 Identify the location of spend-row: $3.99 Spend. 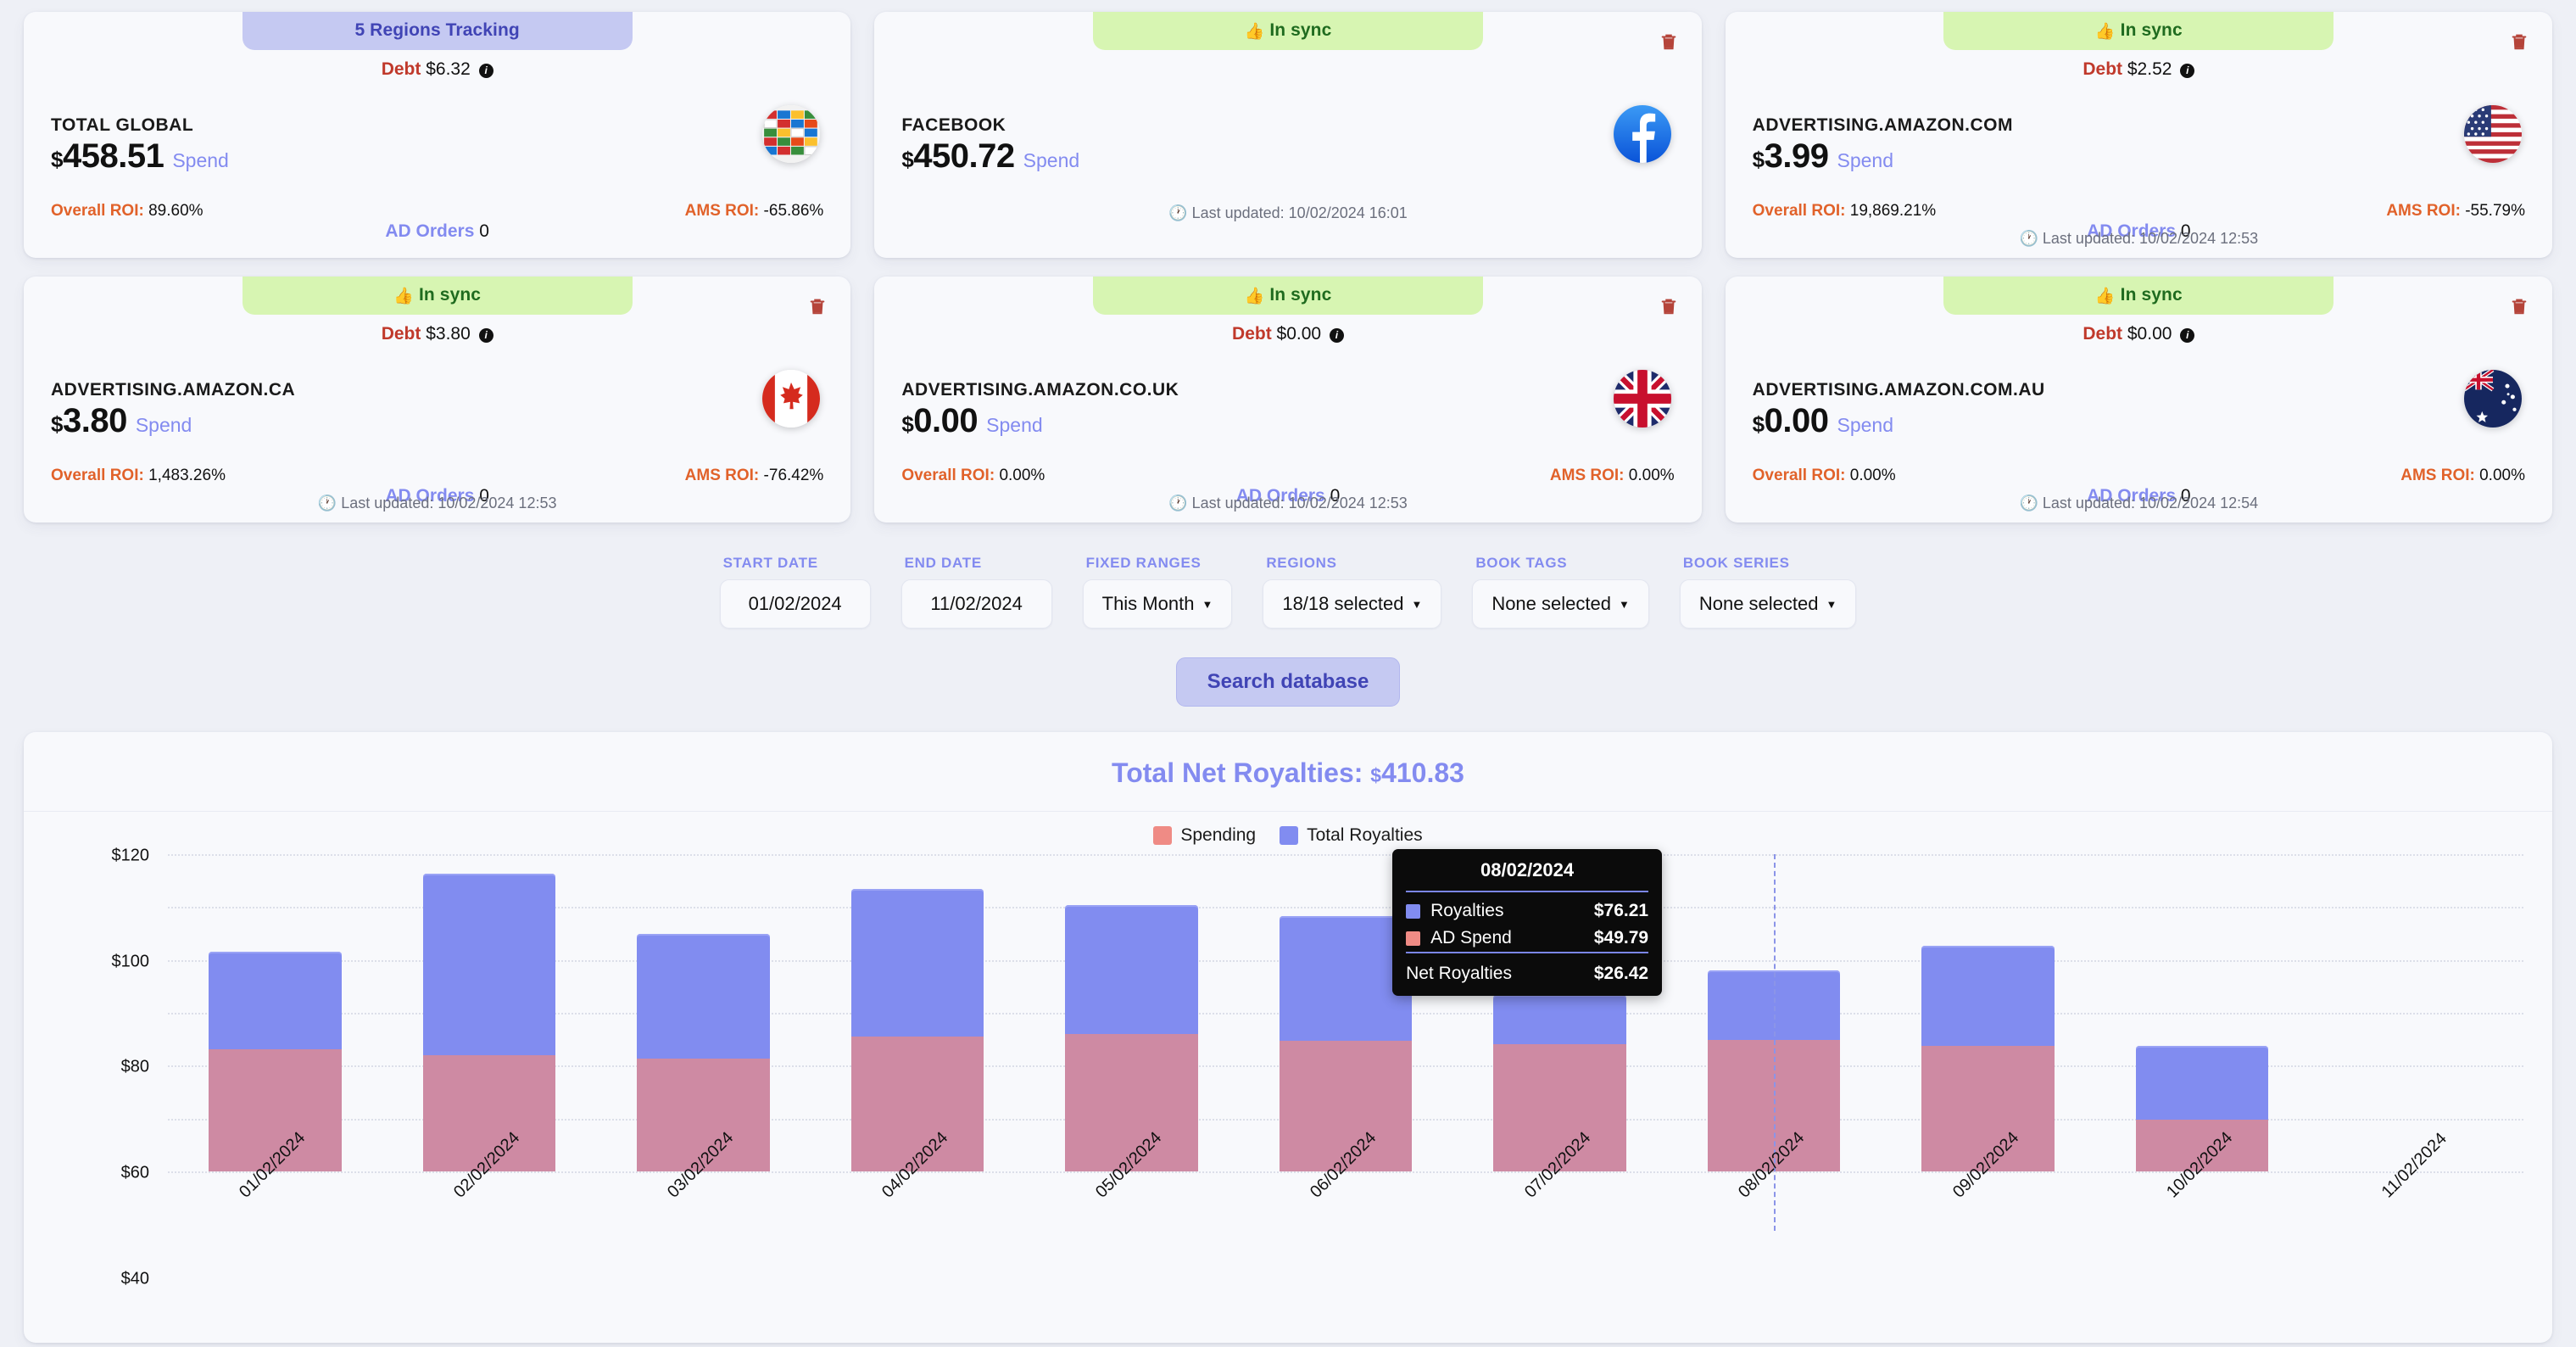
(1823, 156).